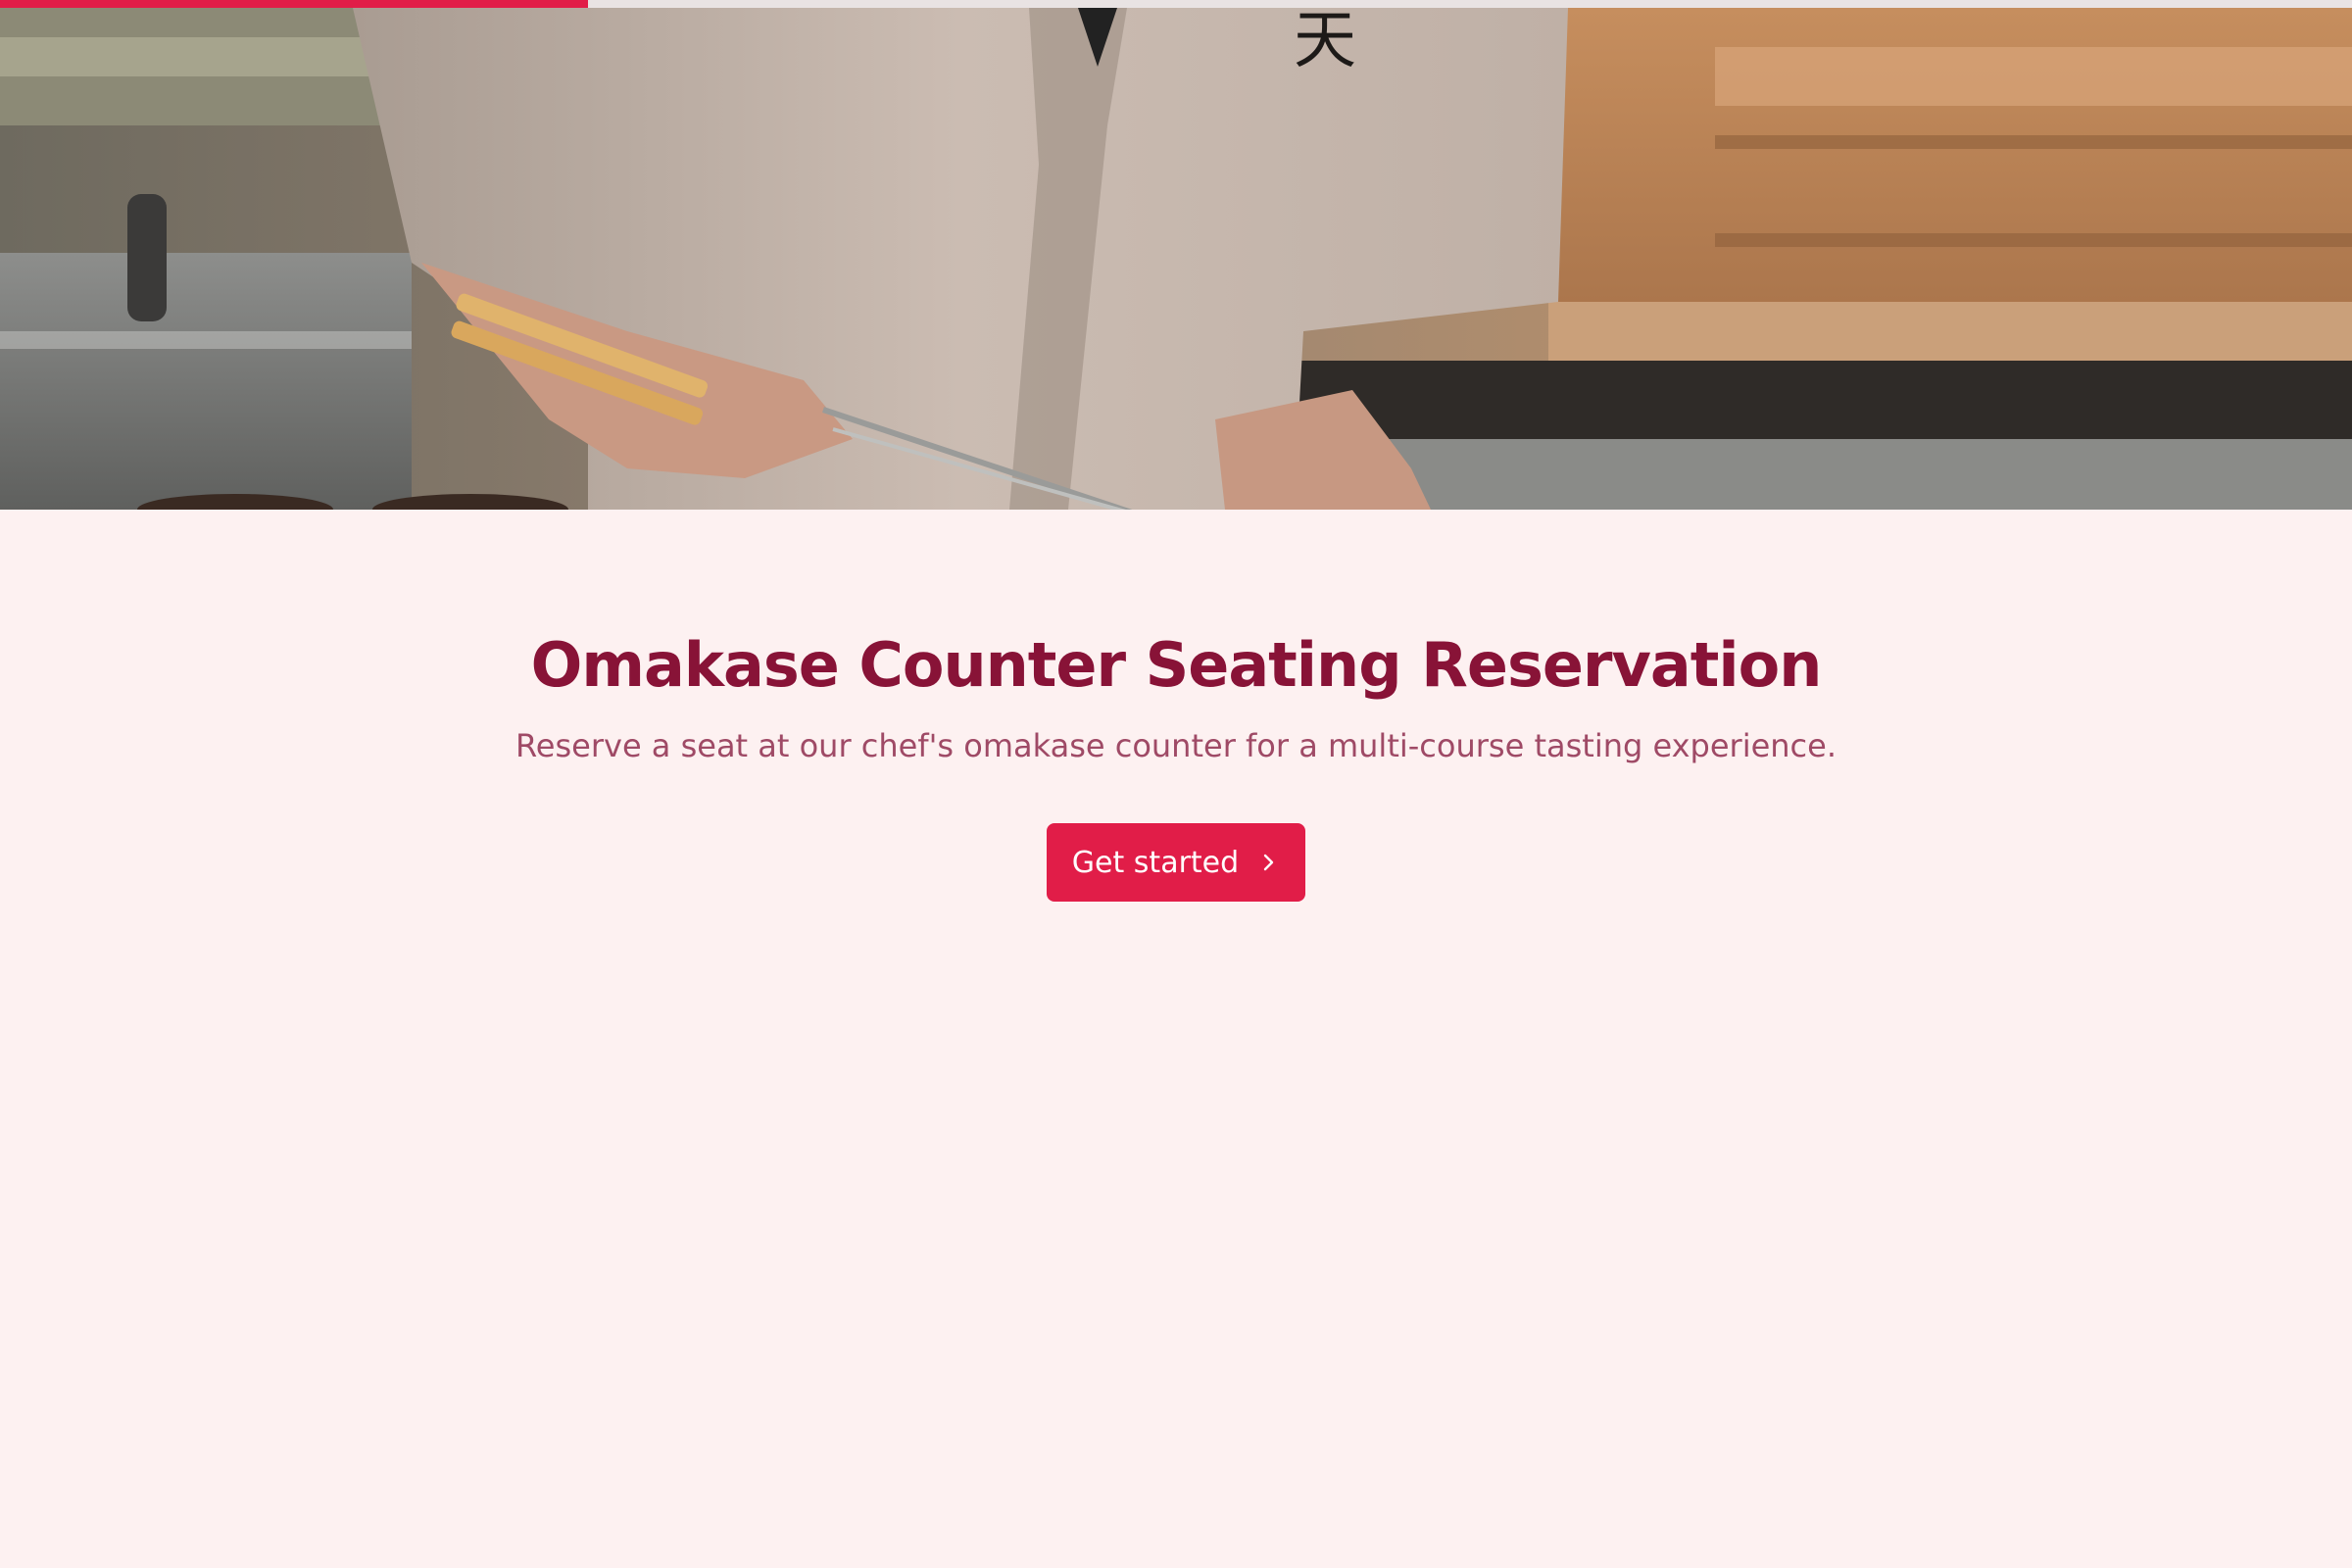 This screenshot has width=2352, height=1568. Describe the element at coordinates (1268, 862) in the screenshot. I see `chevron-right-icon` at that location.